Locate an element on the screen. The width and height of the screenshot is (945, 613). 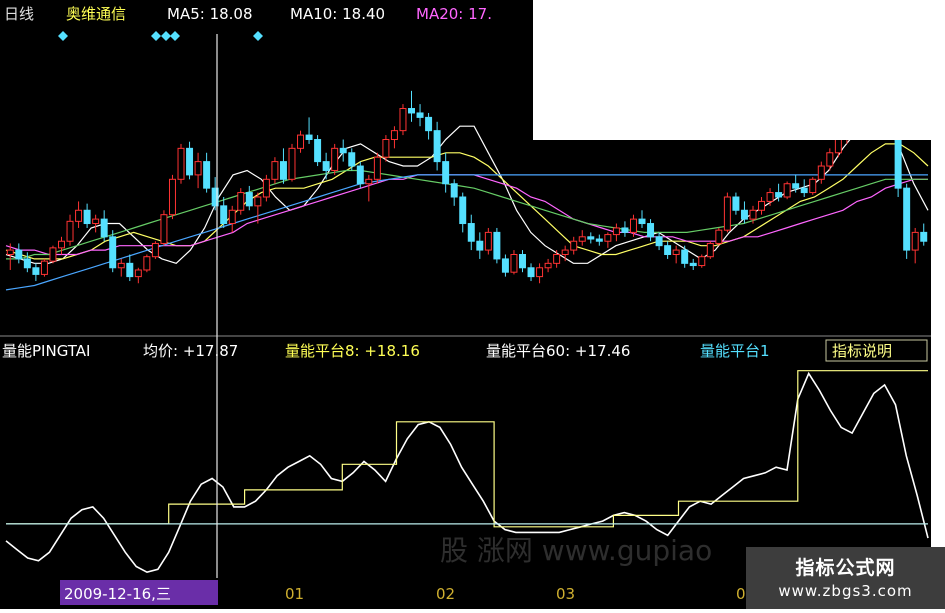
time-tick-03: 03 is located at coordinates (565, 594).